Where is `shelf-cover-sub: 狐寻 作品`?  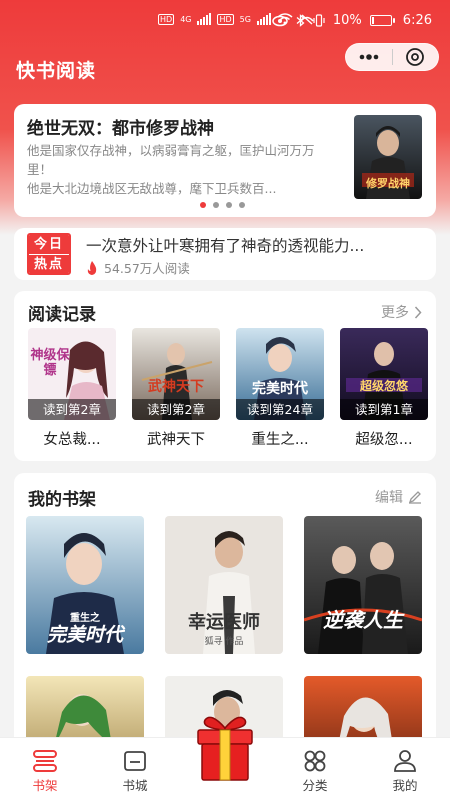 shelf-cover-sub: 狐寻 作品 is located at coordinates (224, 642).